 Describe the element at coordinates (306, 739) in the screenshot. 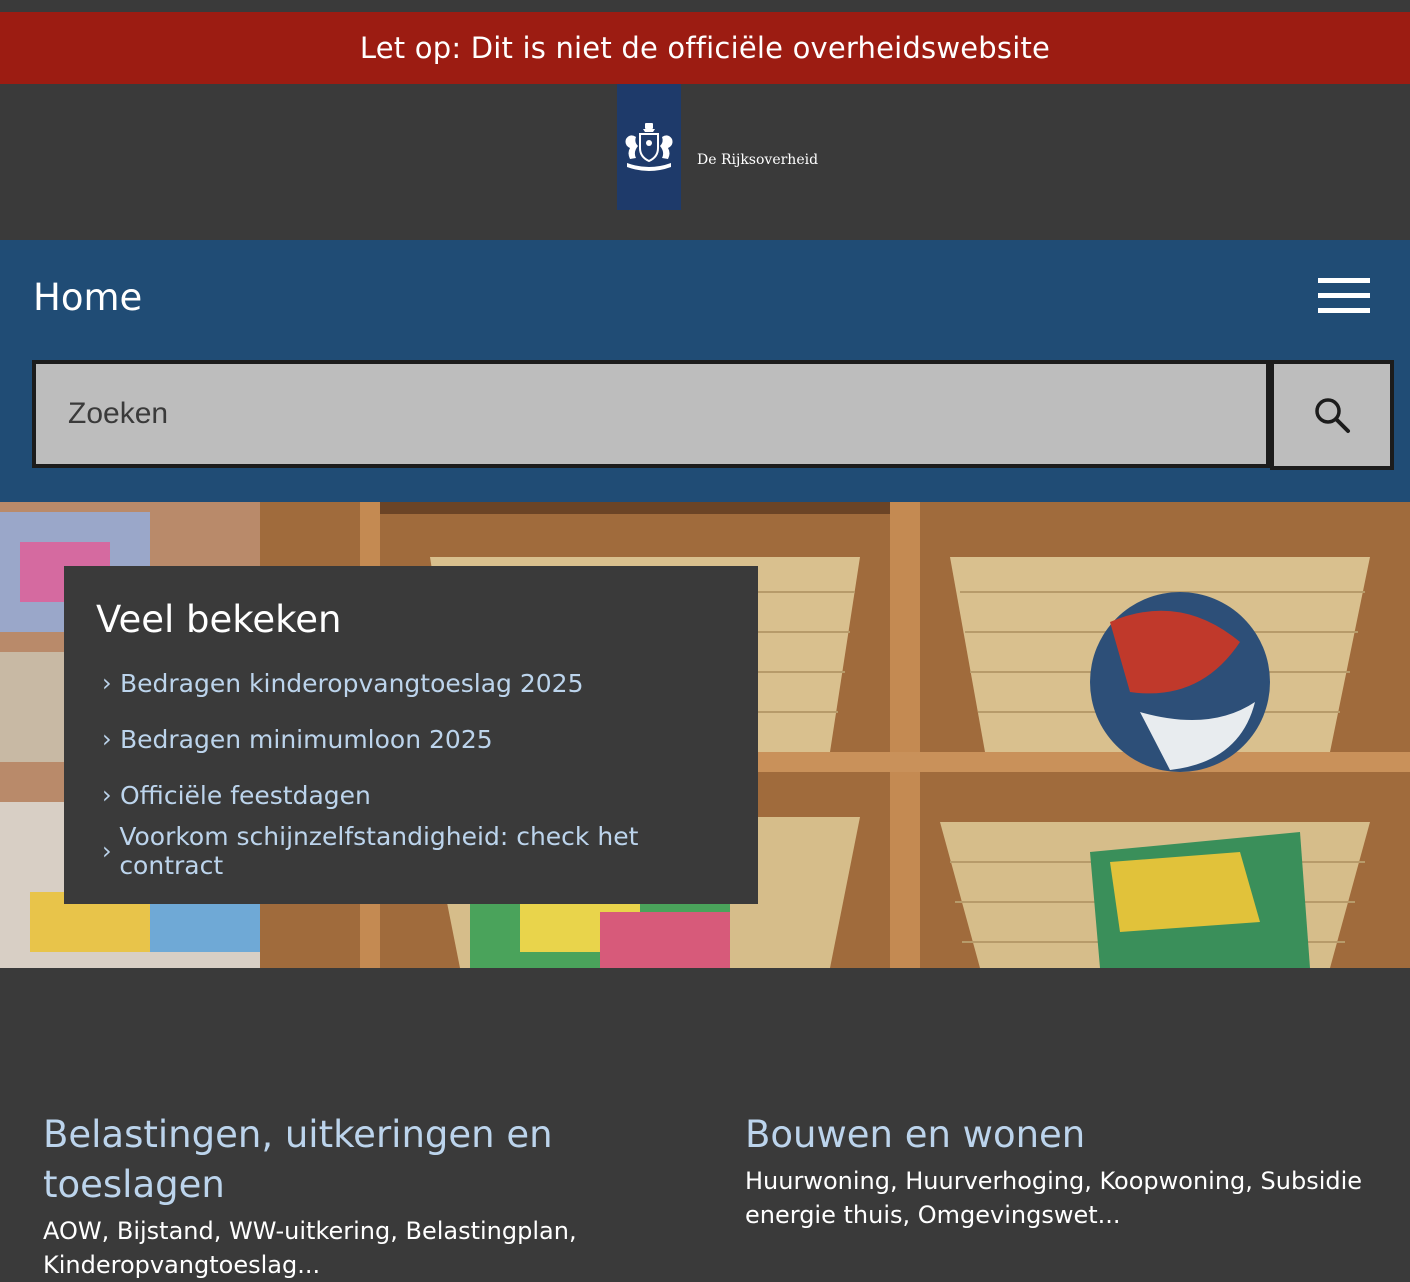

I see `popular-link: Bedragen minimumloon 2025` at that location.